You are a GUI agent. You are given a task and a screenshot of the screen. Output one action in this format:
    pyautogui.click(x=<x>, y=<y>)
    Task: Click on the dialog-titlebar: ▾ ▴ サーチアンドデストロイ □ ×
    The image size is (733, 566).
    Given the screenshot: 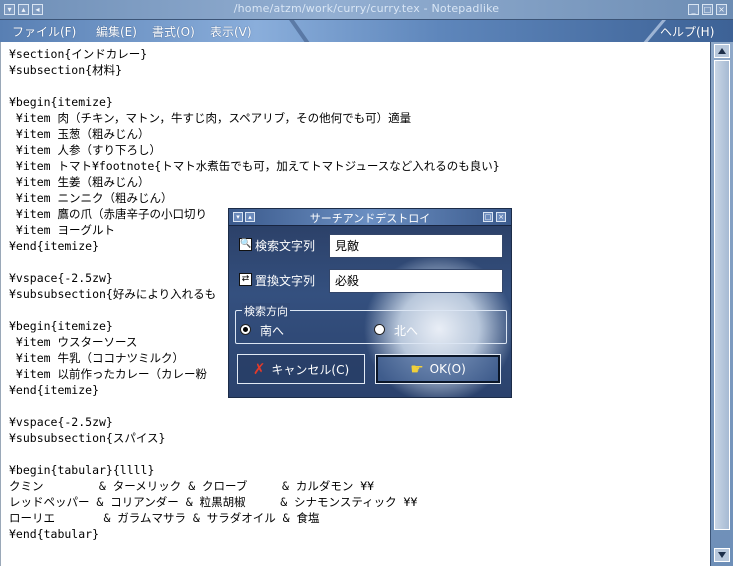 What is the action you would take?
    pyautogui.click(x=370, y=217)
    